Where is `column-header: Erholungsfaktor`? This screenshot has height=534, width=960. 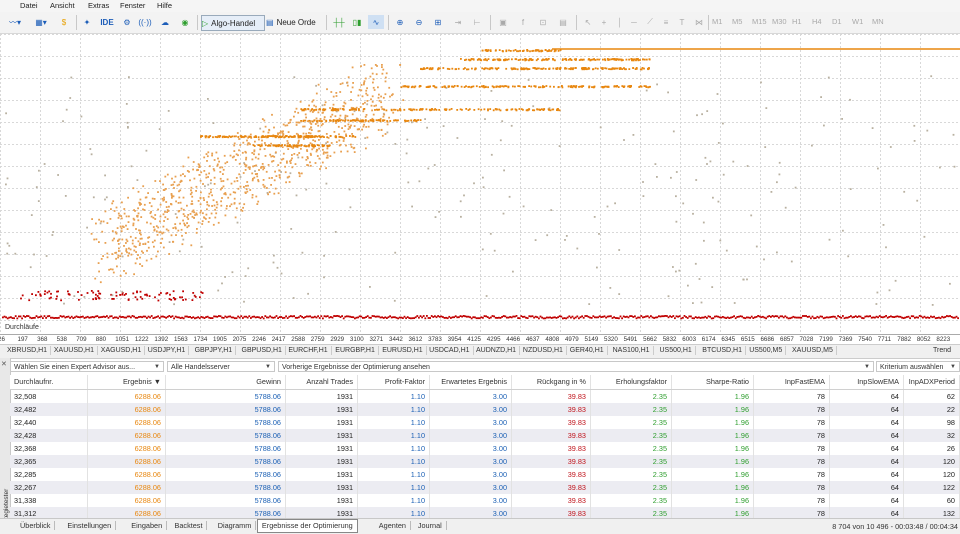
column-header: Erholungsfaktor is located at coordinates (631, 382).